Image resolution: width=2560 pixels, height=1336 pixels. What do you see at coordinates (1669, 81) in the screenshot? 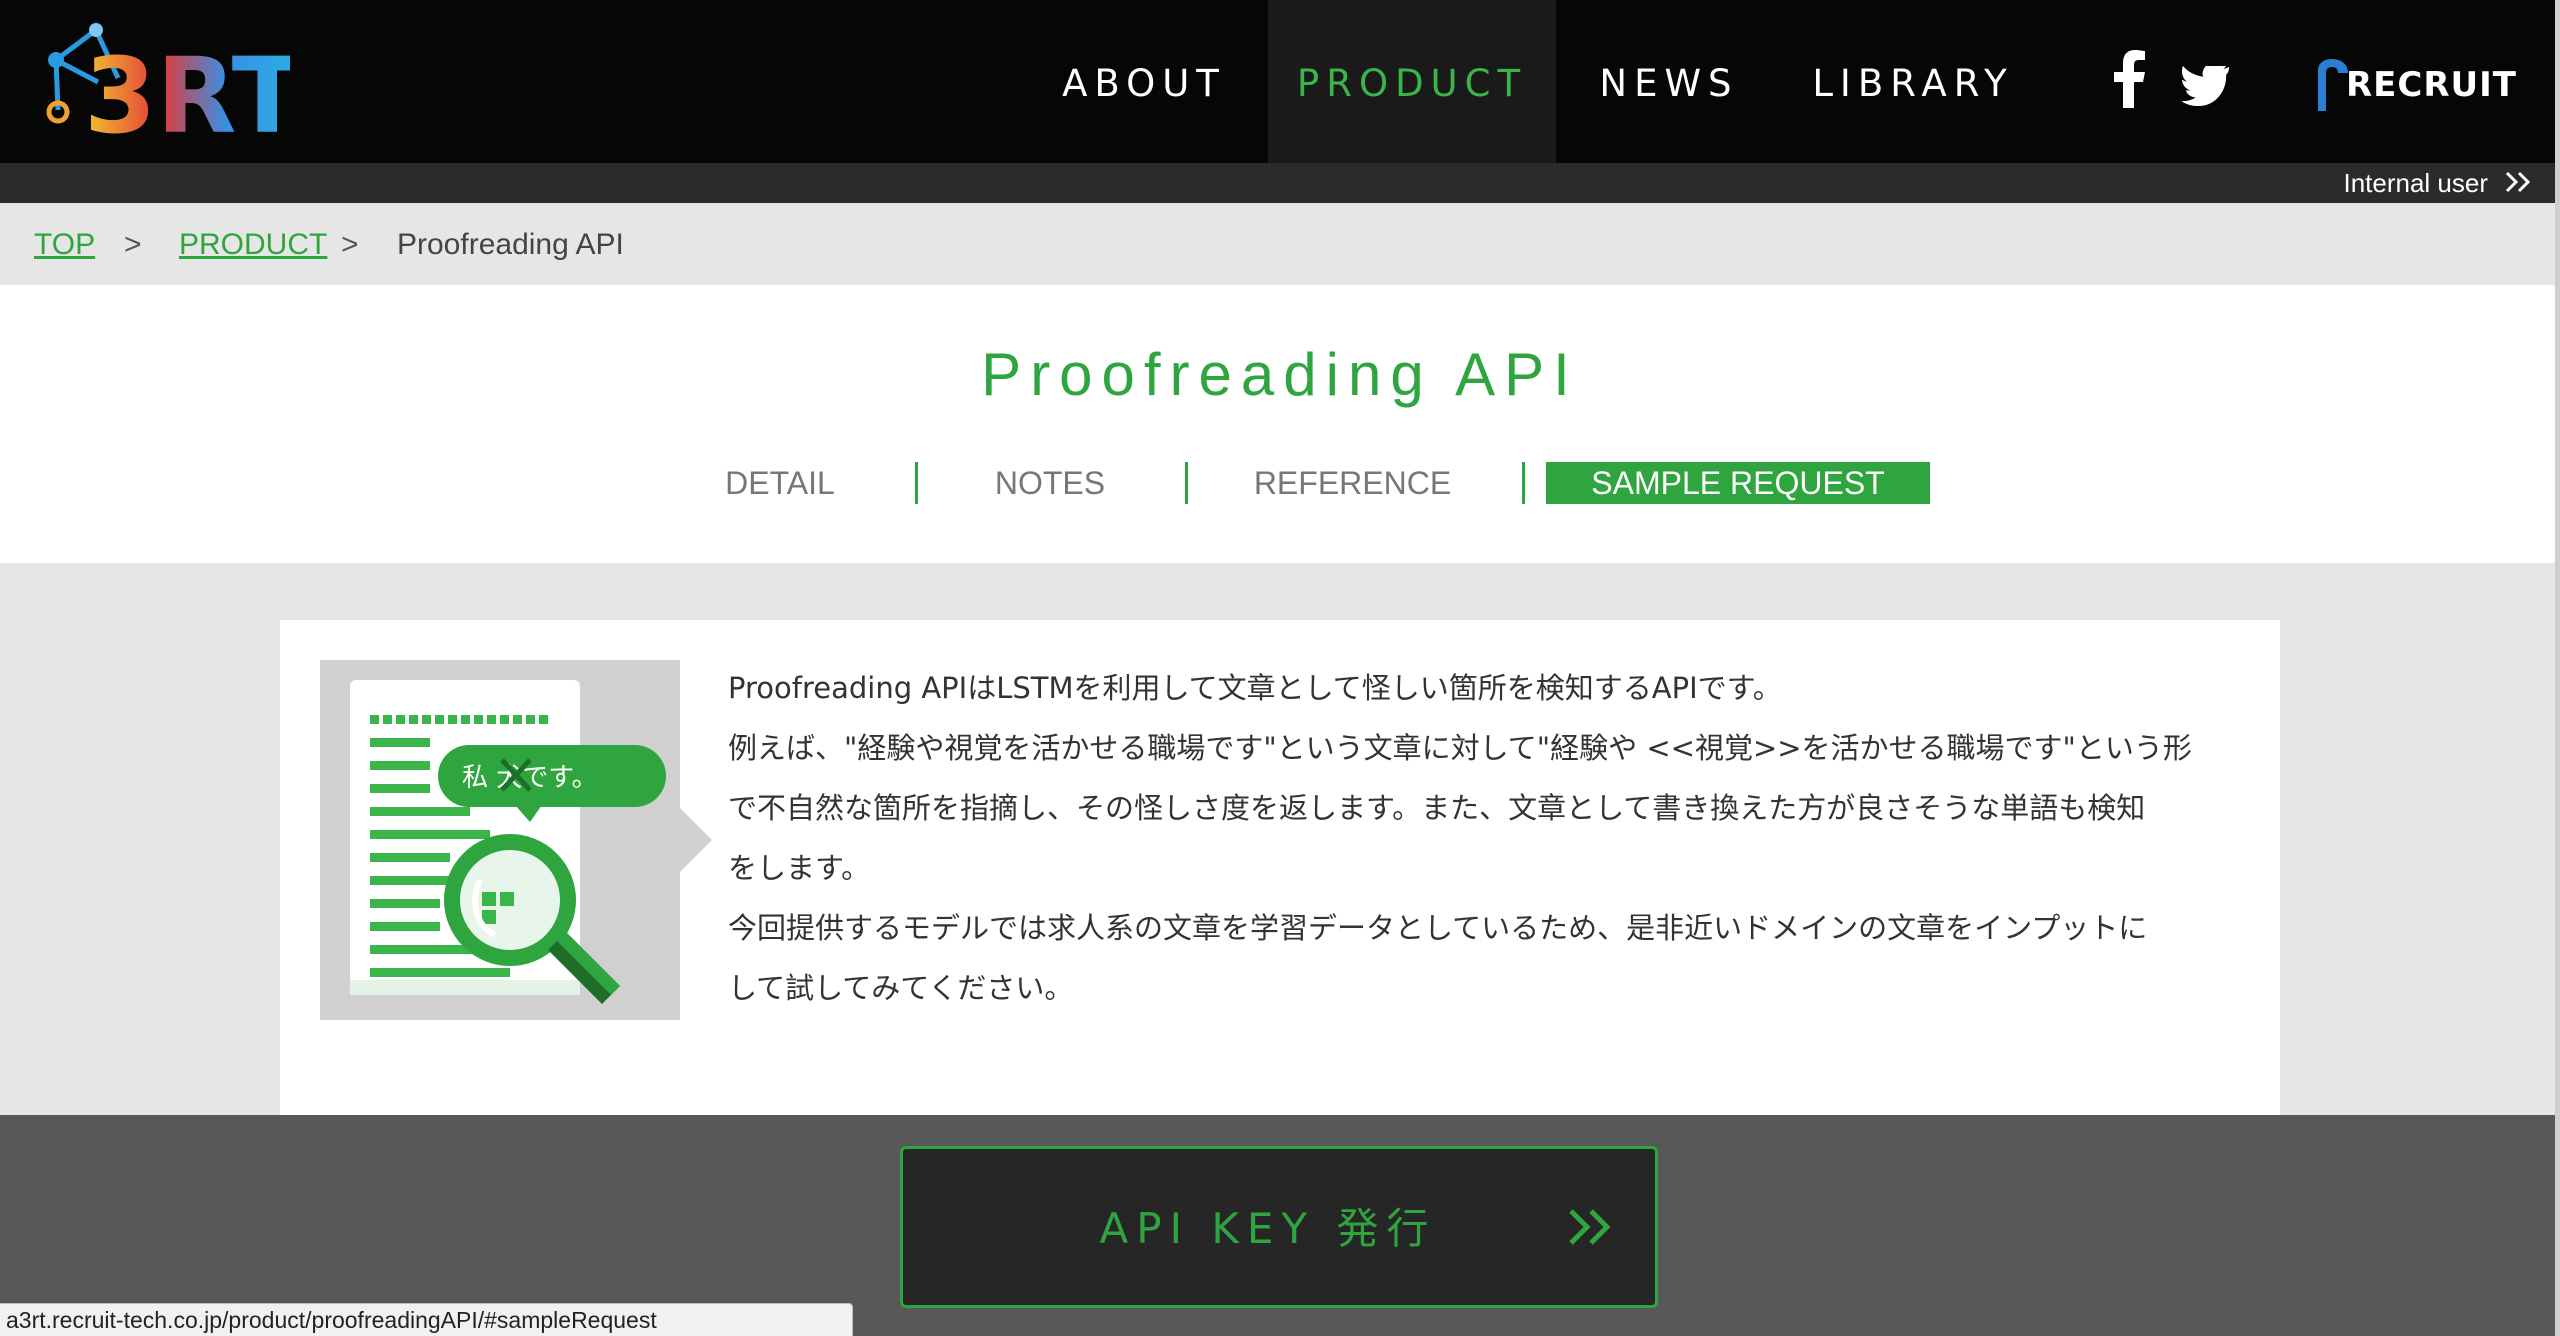
I see `nav-news: NEWS` at bounding box center [1669, 81].